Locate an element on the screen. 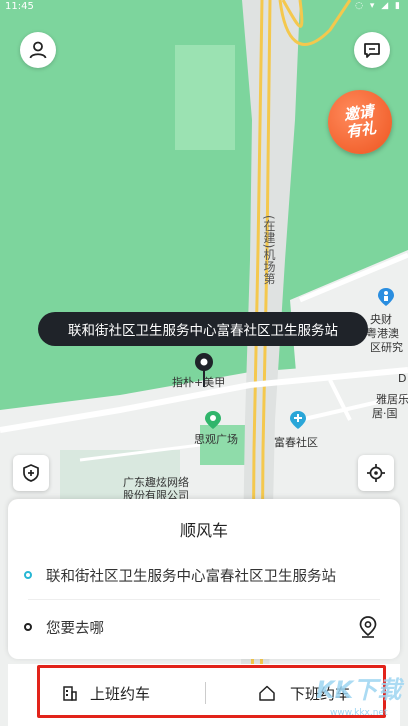 The image size is (408, 726). status-icons: ◌ ▾ ◢ ▮ is located at coordinates (378, 6).